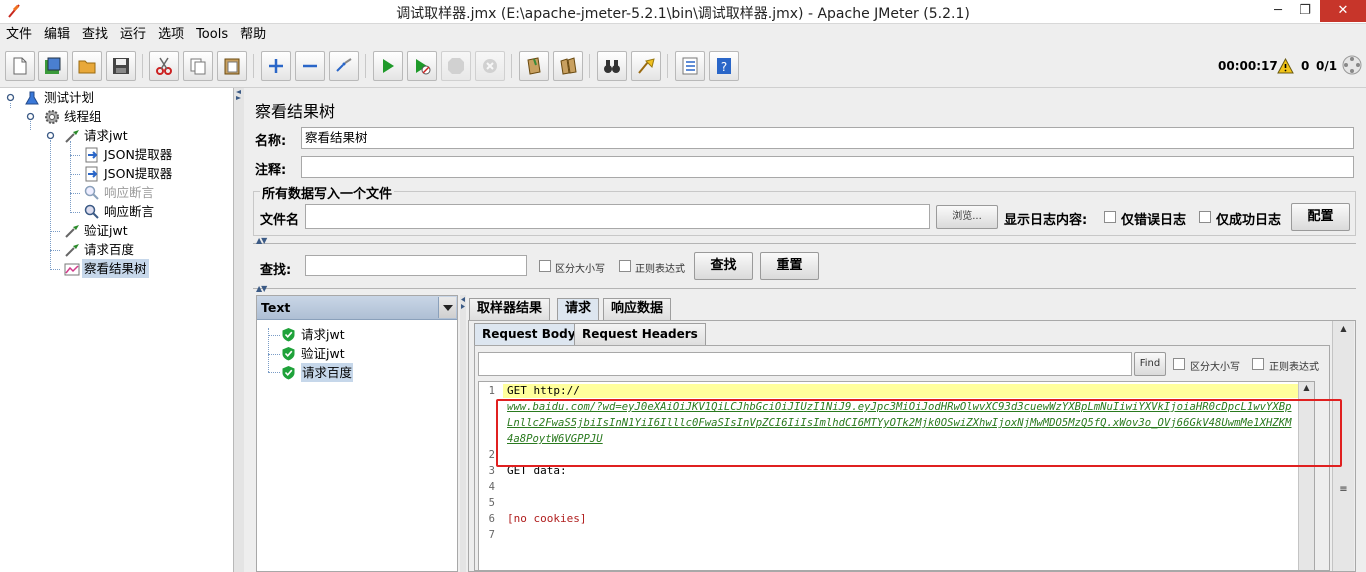  Describe the element at coordinates (1285, 66) in the screenshot. I see `warning-icon` at that location.